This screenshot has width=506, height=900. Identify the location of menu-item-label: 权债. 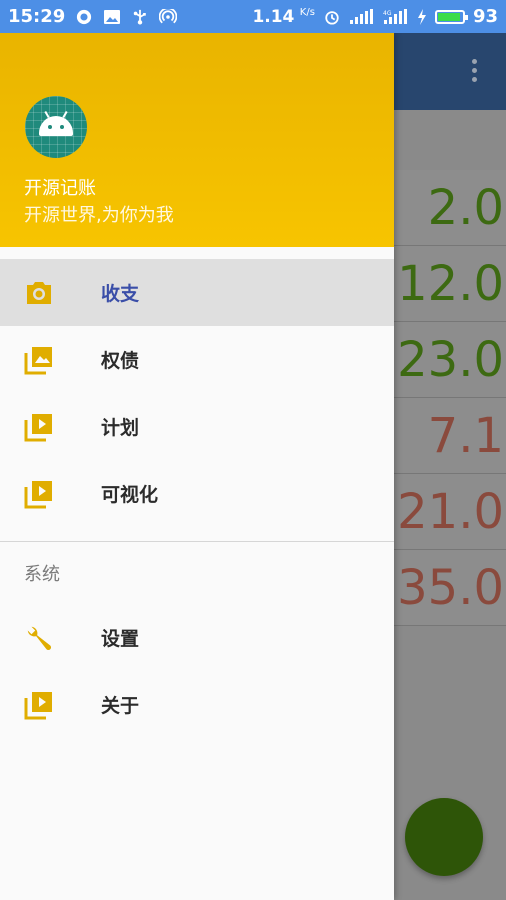
(120, 361).